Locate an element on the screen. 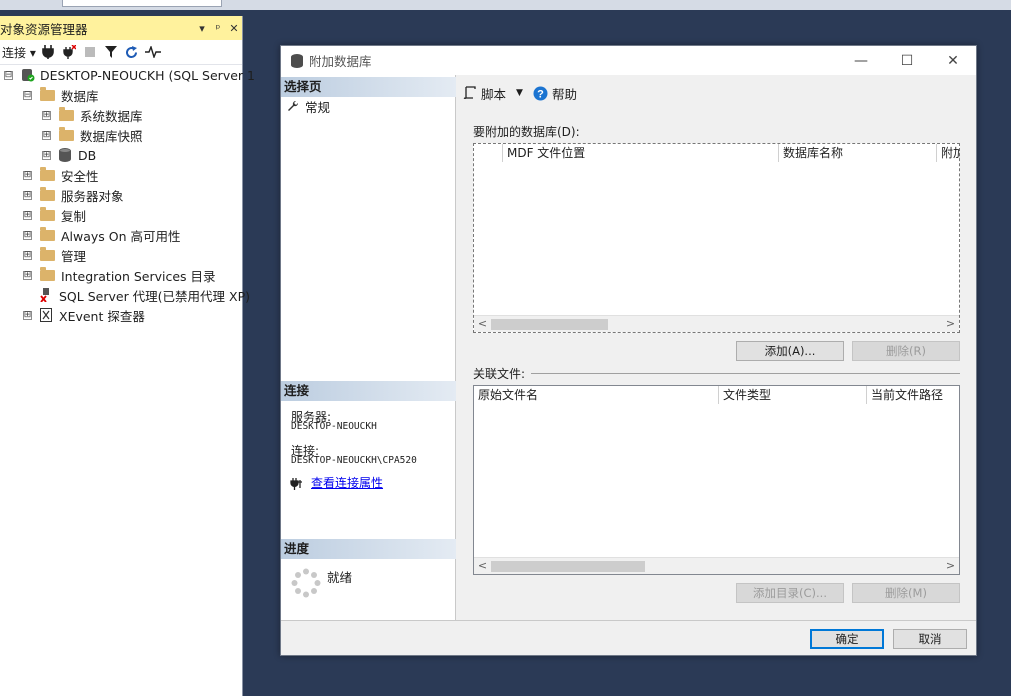 This screenshot has width=1011, height=696. database-icon is located at coordinates (297, 60).